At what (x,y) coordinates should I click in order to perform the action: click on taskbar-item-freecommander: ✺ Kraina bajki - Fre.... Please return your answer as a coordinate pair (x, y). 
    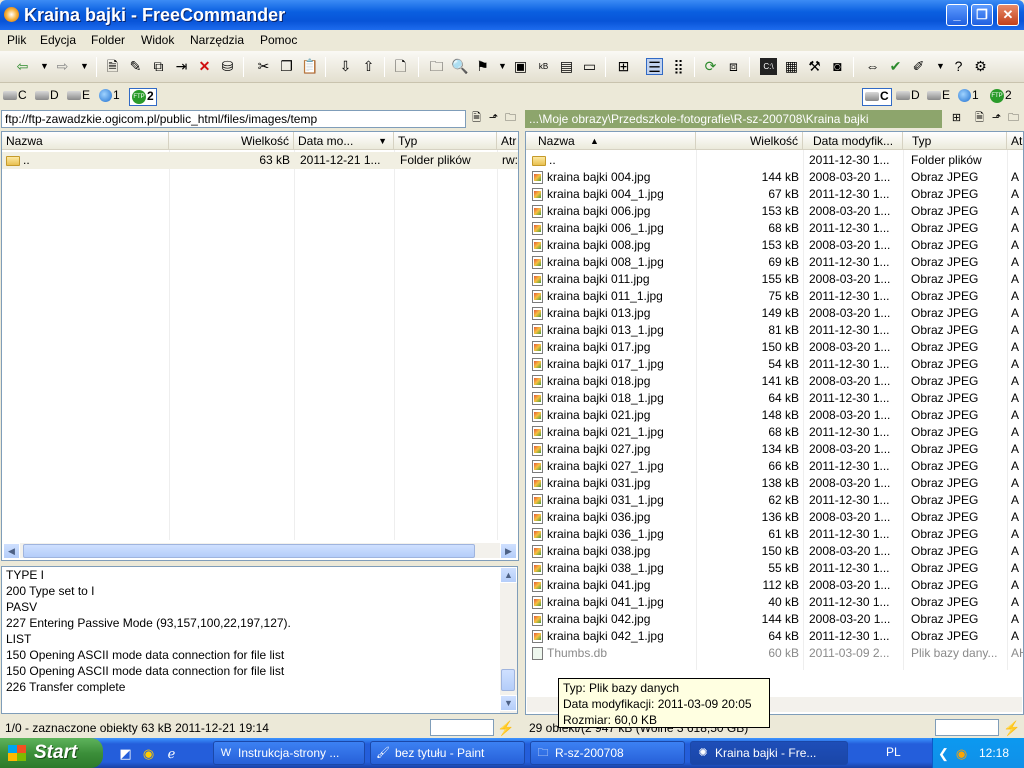
    Looking at the image, I should click on (769, 753).